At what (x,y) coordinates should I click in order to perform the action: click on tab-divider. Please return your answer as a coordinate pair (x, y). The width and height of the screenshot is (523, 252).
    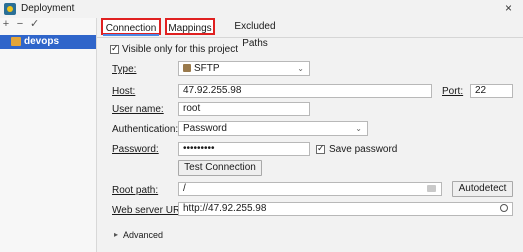
    Looking at the image, I should click on (310, 37).